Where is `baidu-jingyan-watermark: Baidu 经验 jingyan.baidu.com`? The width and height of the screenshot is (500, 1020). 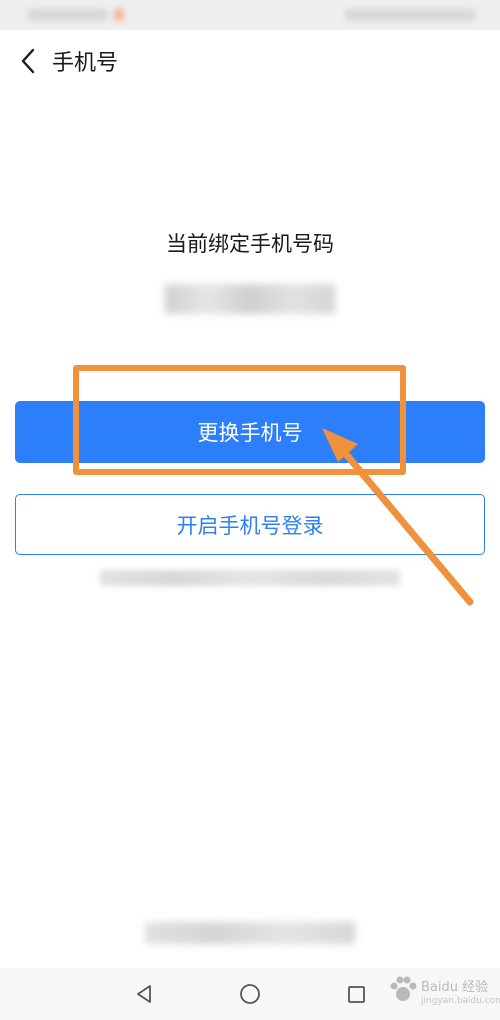 baidu-jingyan-watermark: Baidu 经验 jingyan.baidu.com is located at coordinates (442, 991).